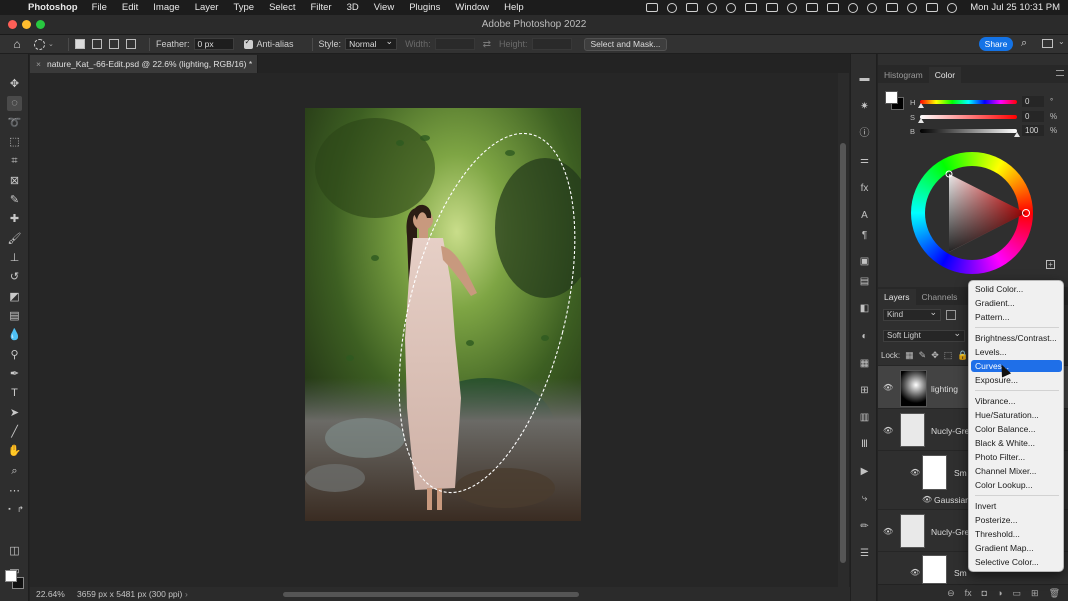 Image resolution: width=1068 pixels, height=601 pixels. I want to click on notes-icon: ▤, so click(864, 281).